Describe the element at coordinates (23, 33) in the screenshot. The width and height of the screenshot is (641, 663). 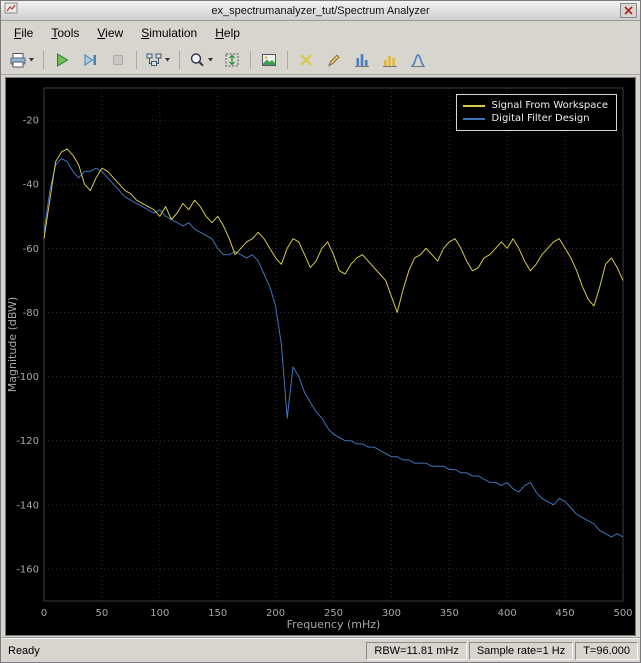
I see `menu-file: File` at that location.